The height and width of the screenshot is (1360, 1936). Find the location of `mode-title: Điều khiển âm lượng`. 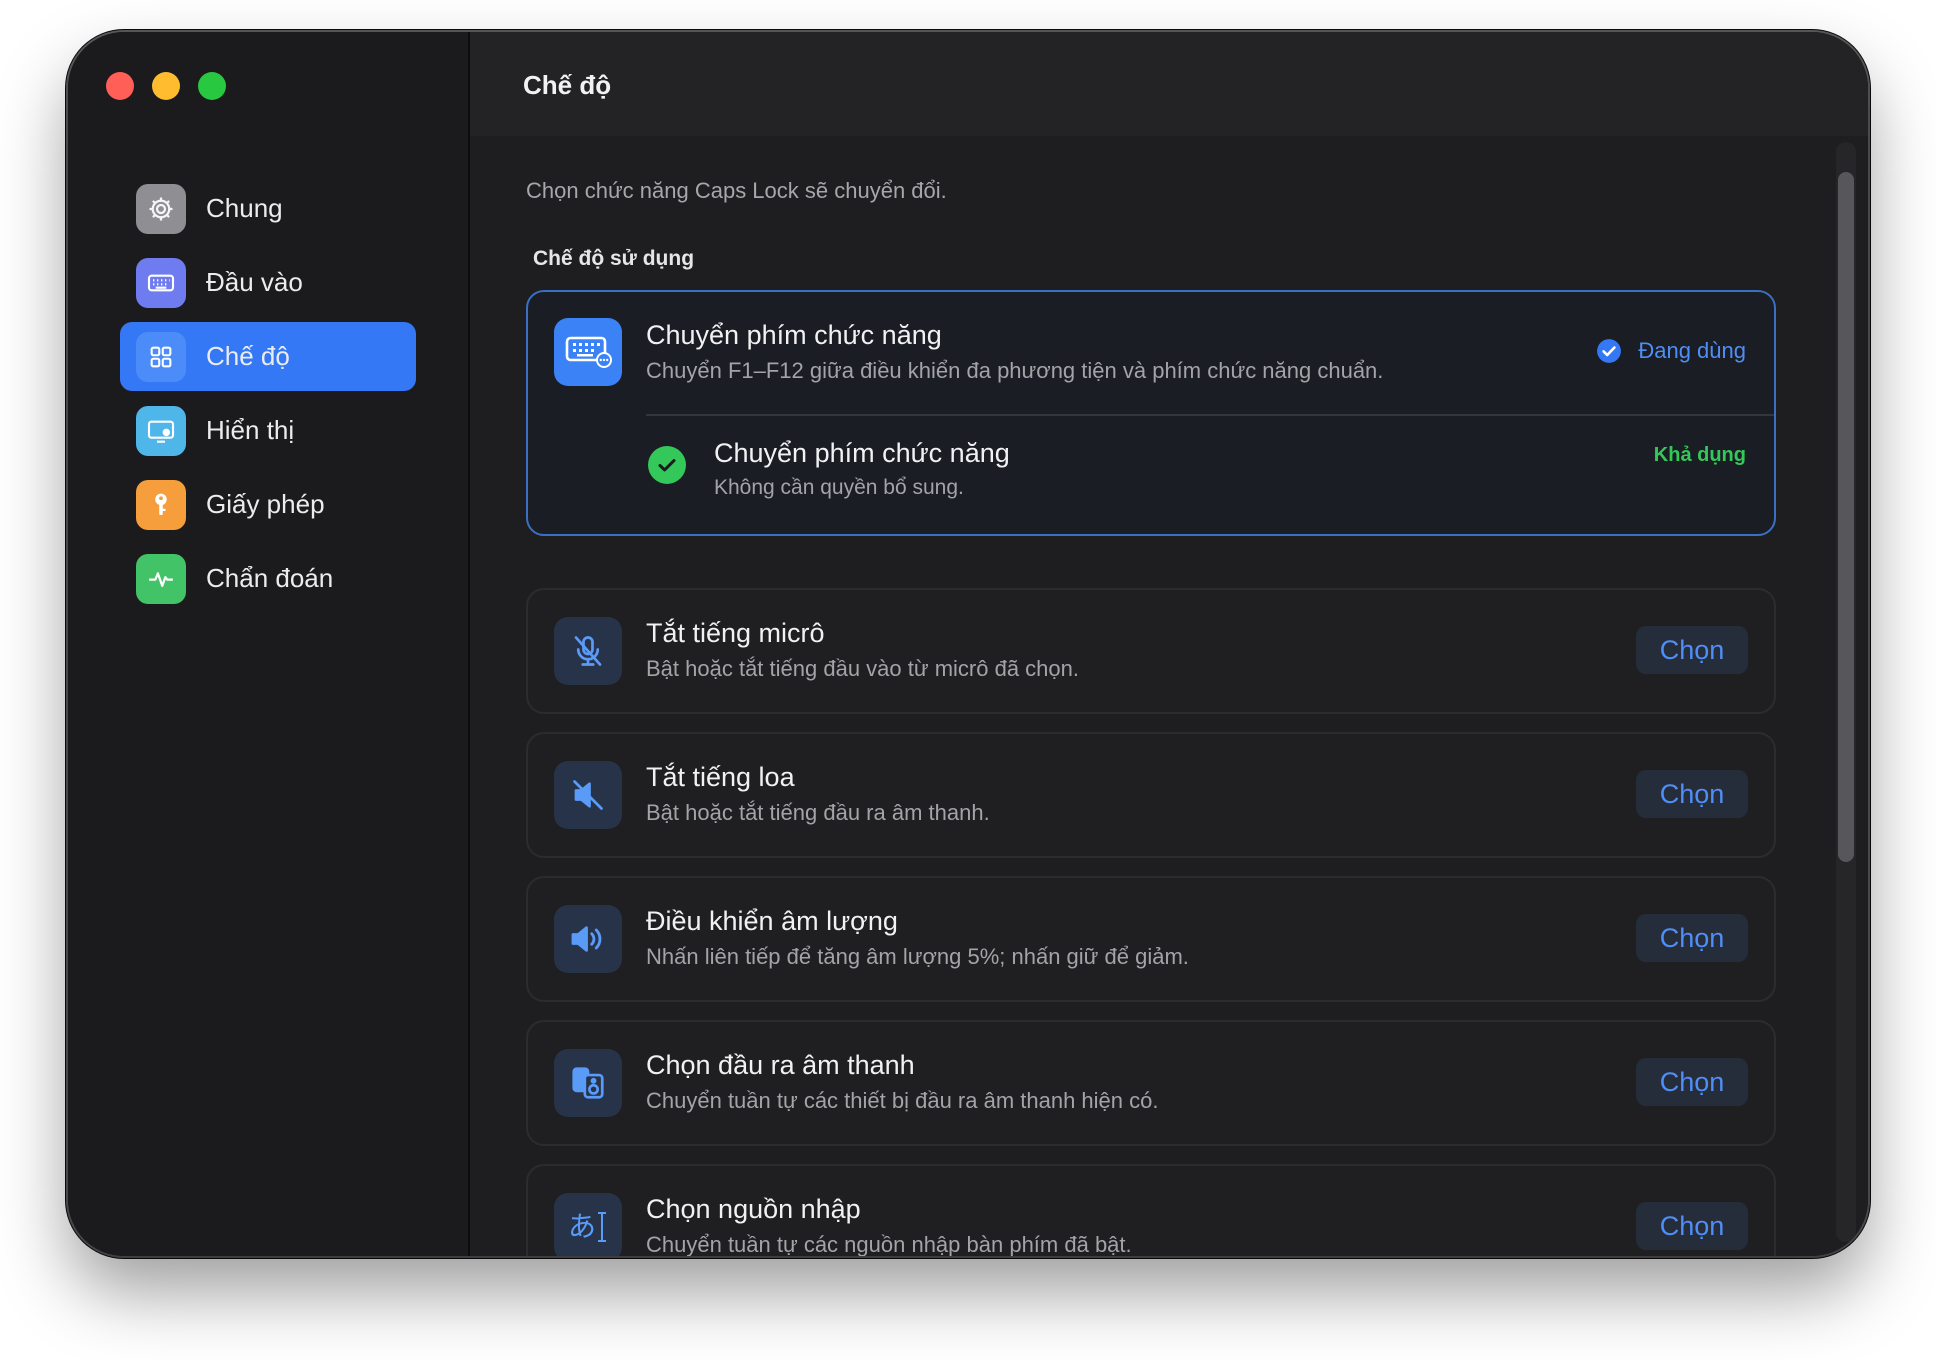

mode-title: Điều khiển âm lượng is located at coordinates (772, 921).